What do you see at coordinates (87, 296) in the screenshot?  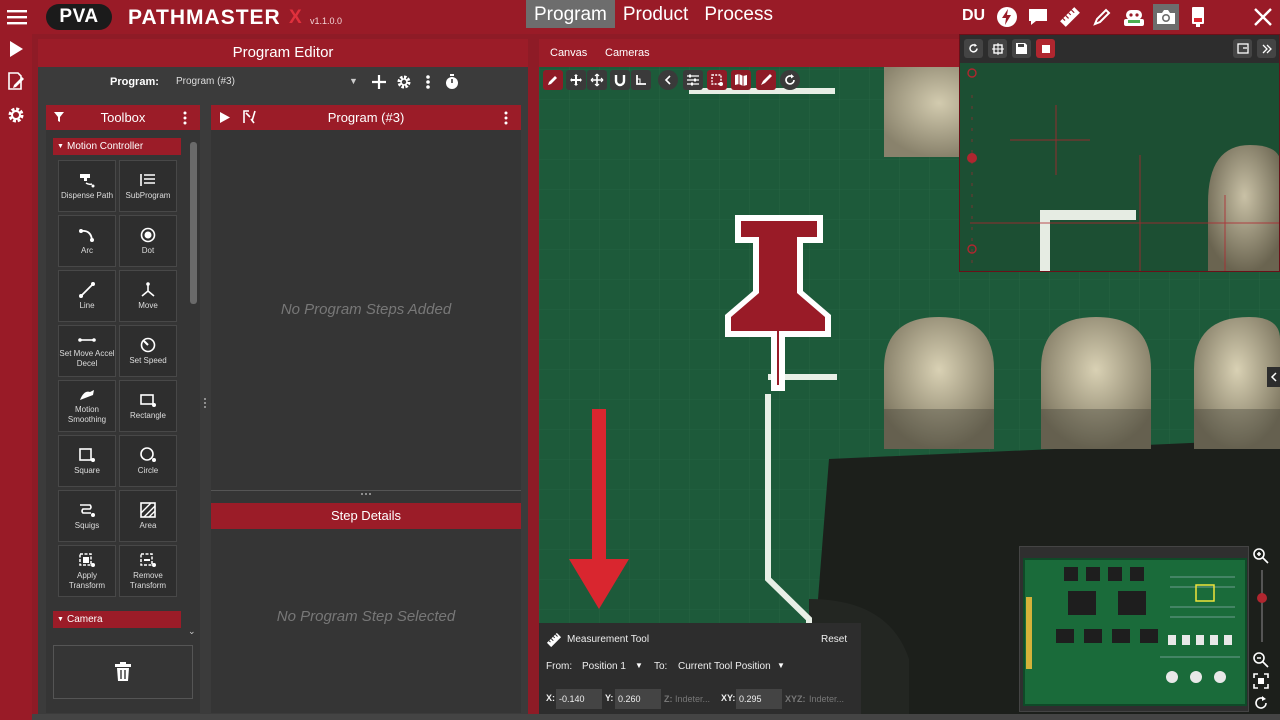 I see `tool-line: Line` at bounding box center [87, 296].